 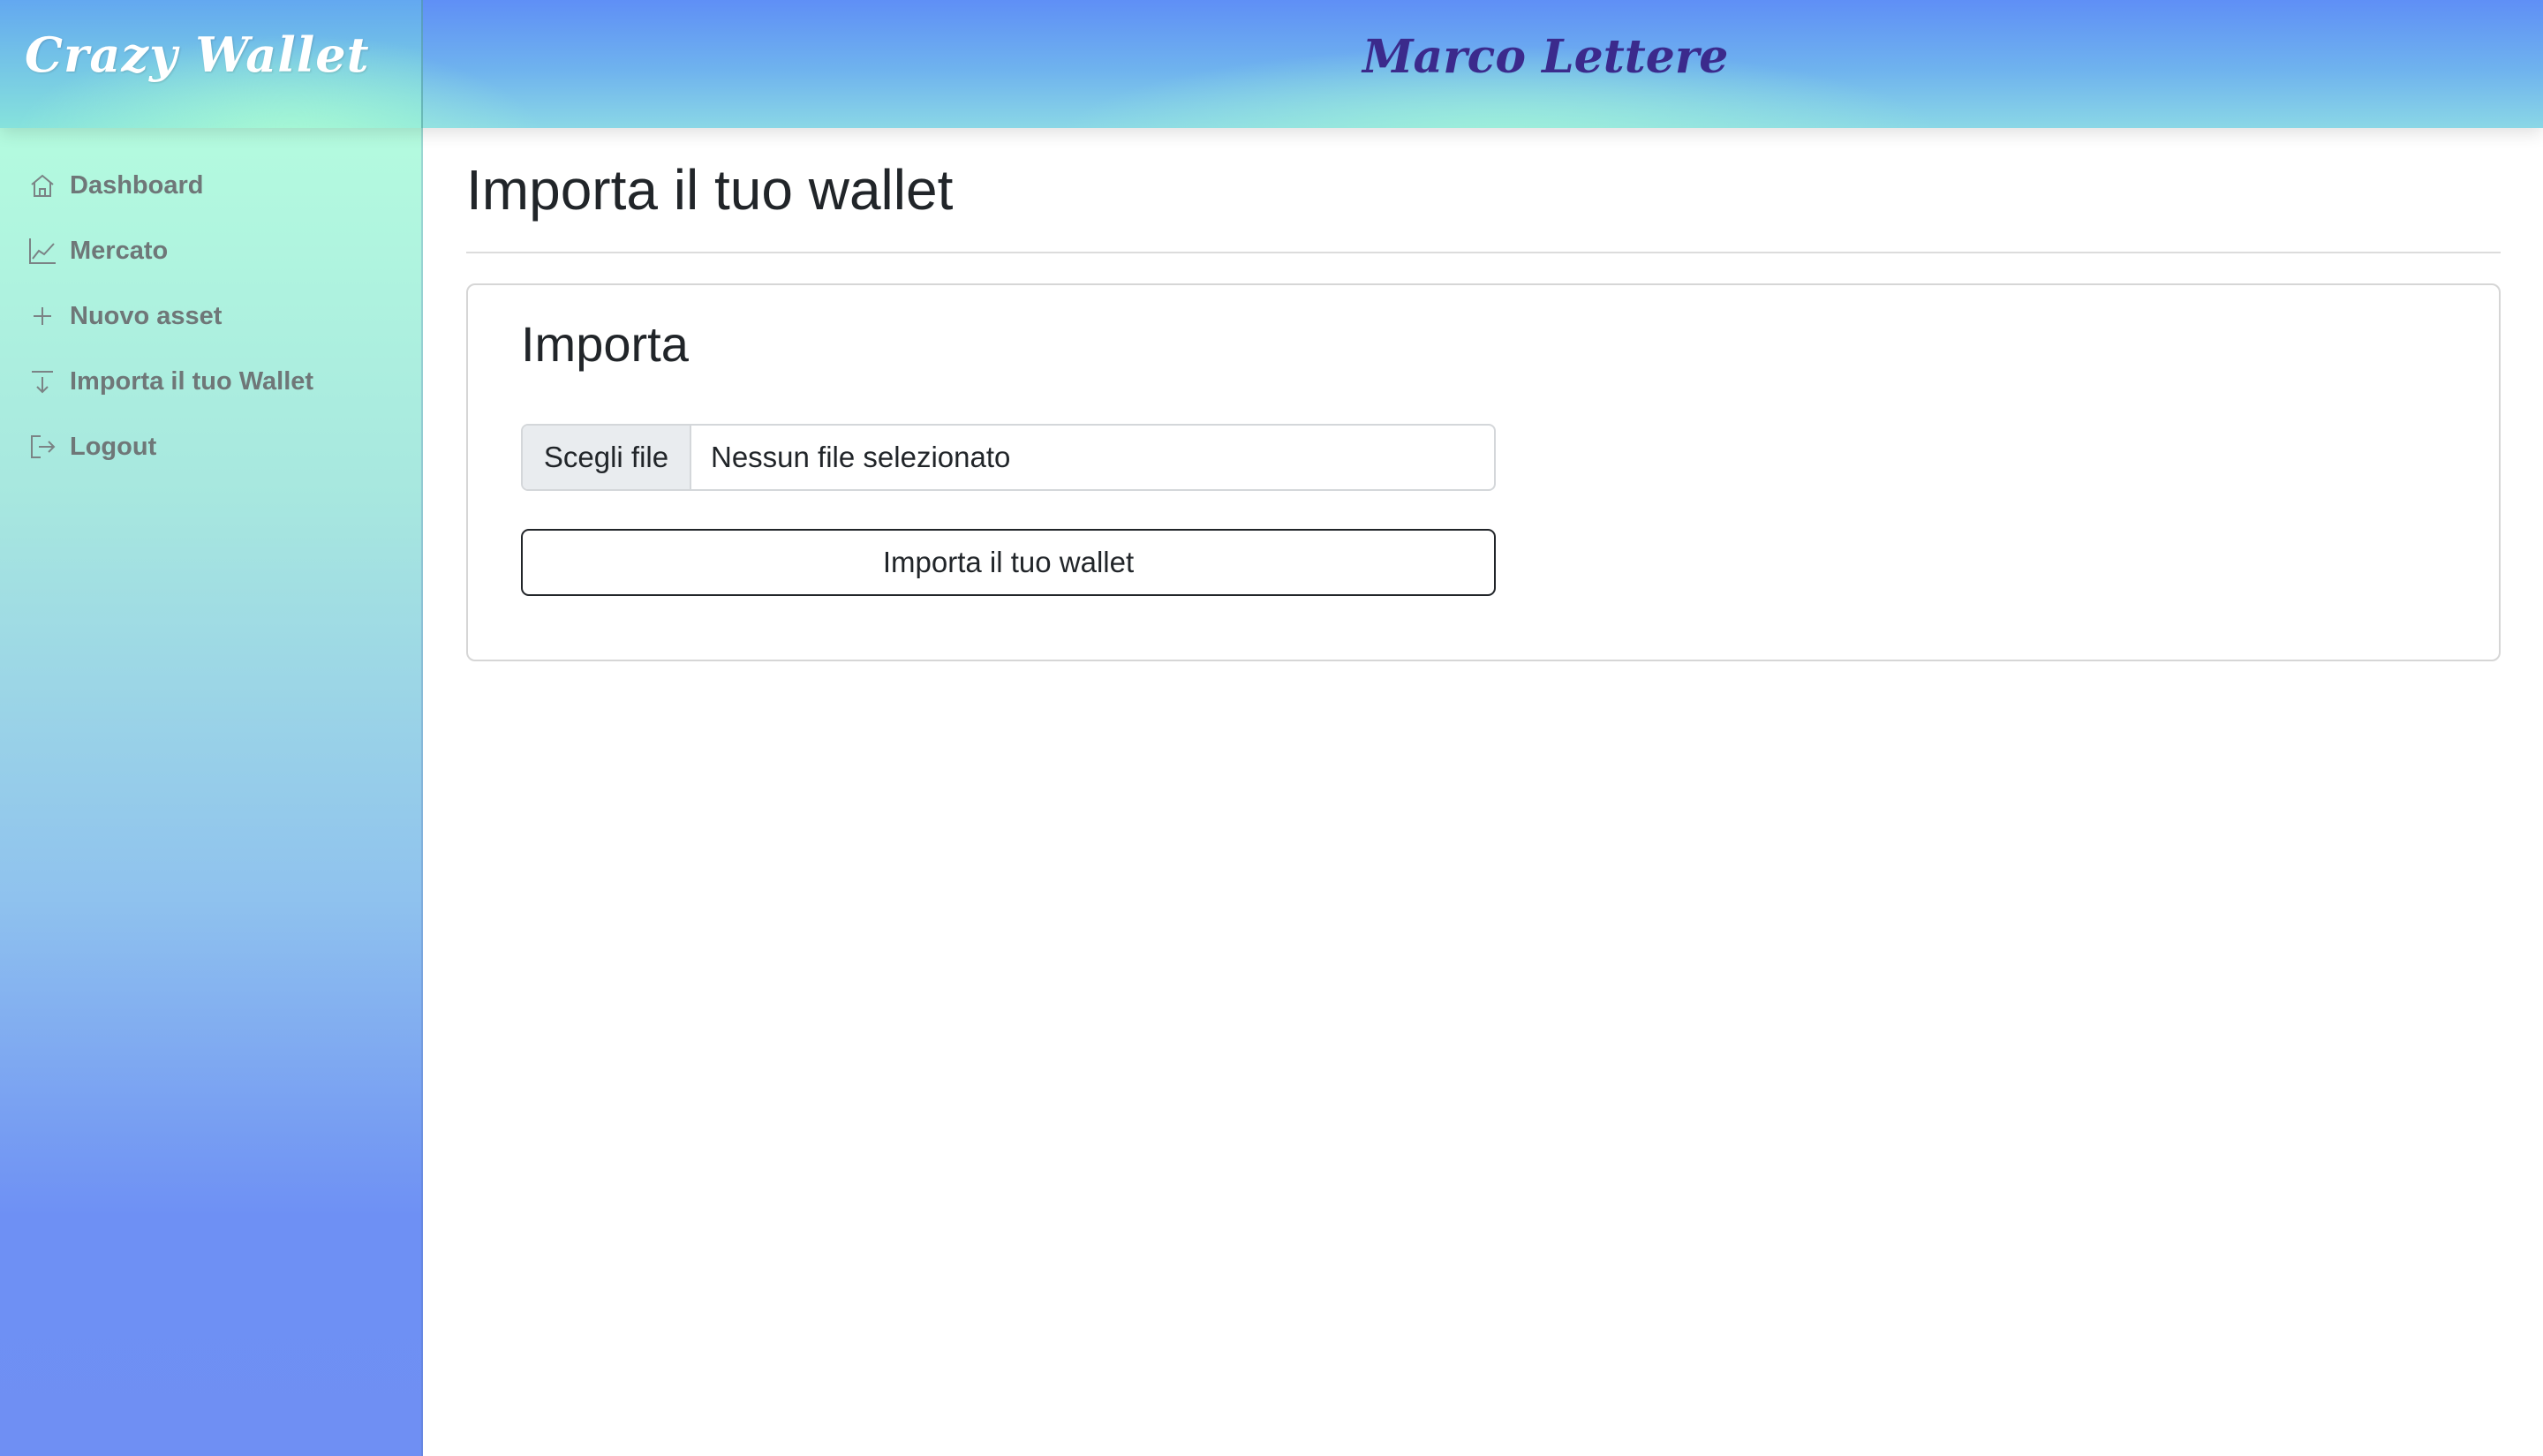 What do you see at coordinates (1271, 64) in the screenshot?
I see `top-header: Crazy Wallet Marco Lettere` at bounding box center [1271, 64].